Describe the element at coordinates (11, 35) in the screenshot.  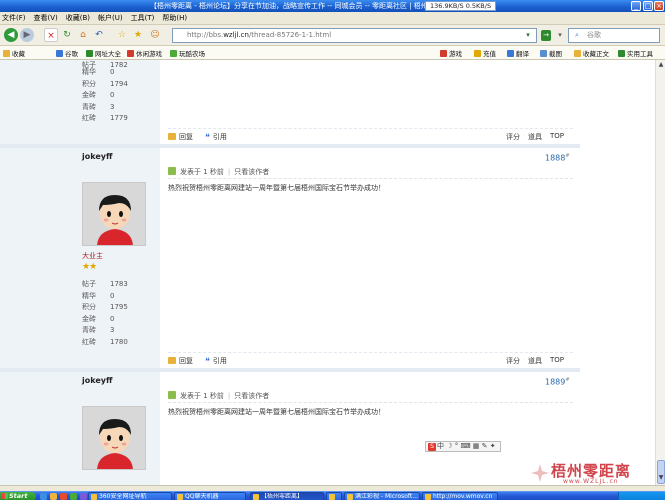
I see `back-icon: ◀` at that location.